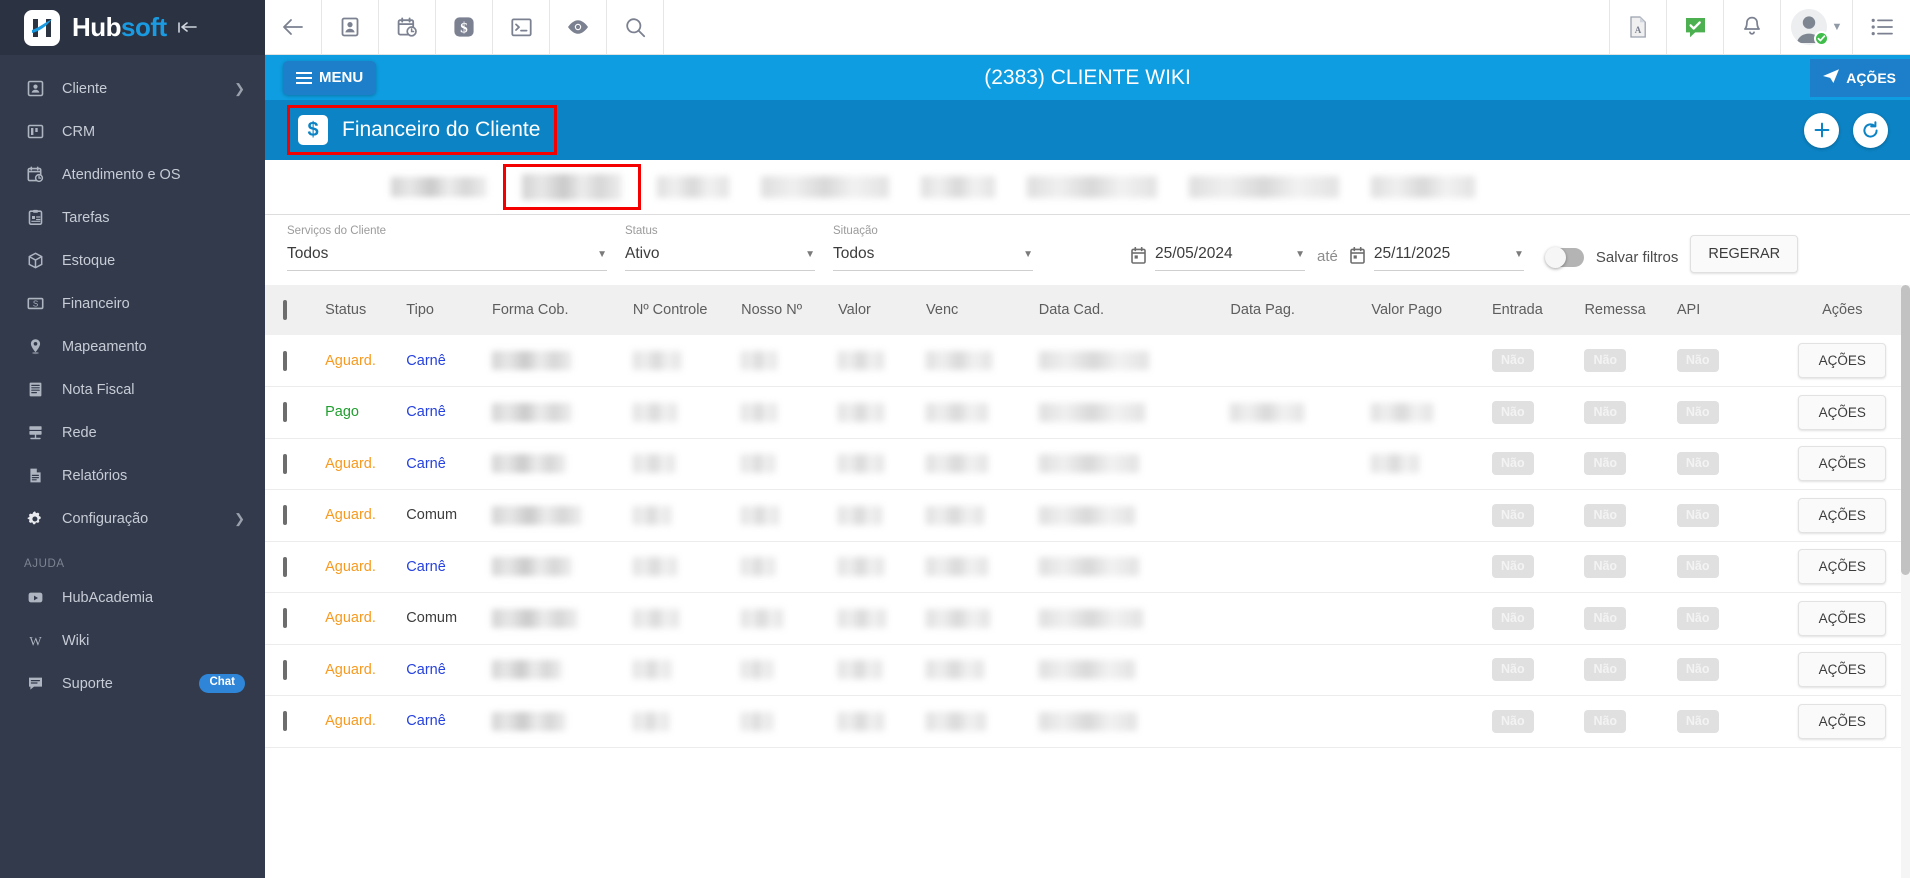 The width and height of the screenshot is (1910, 878). What do you see at coordinates (933, 249) in the screenshot?
I see `filter-situacao: Situação Todos ▼` at bounding box center [933, 249].